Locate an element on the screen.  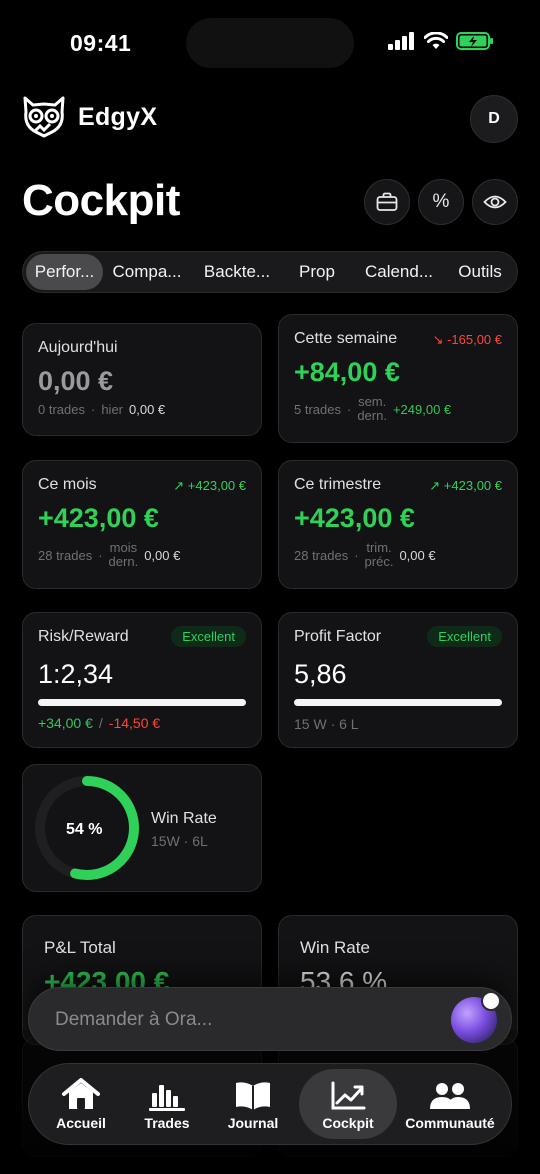
owl-logo-icon is located at coordinates (44, 117).